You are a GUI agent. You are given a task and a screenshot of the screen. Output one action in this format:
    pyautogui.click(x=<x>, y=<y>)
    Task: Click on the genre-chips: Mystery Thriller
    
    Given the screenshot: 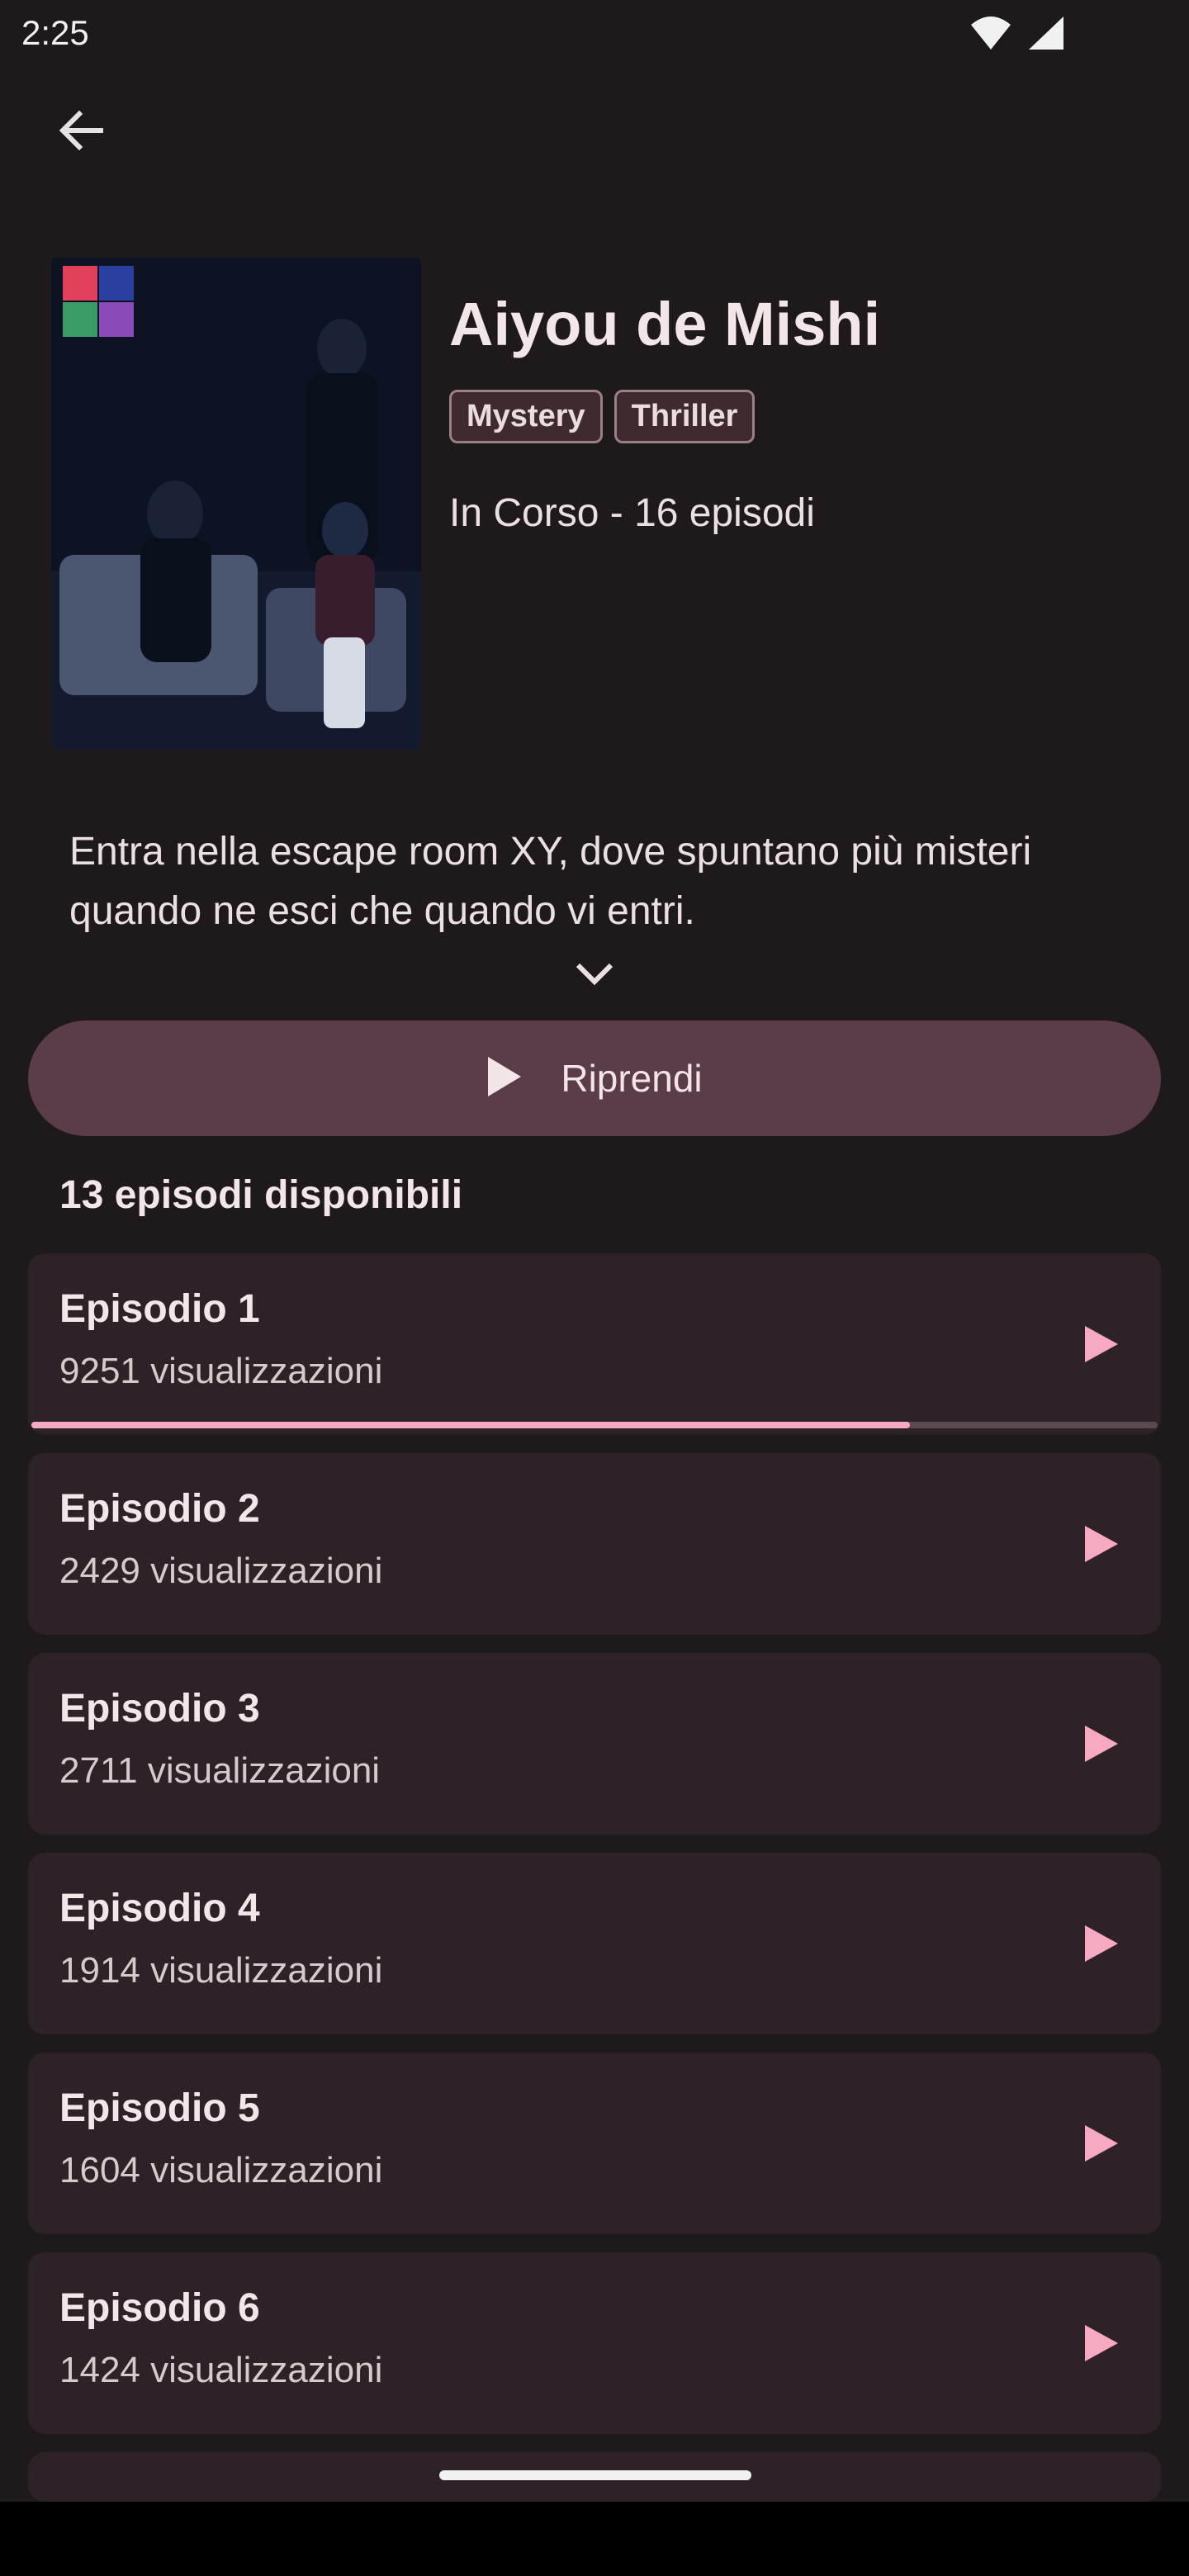 What is the action you would take?
    pyautogui.click(x=602, y=416)
    